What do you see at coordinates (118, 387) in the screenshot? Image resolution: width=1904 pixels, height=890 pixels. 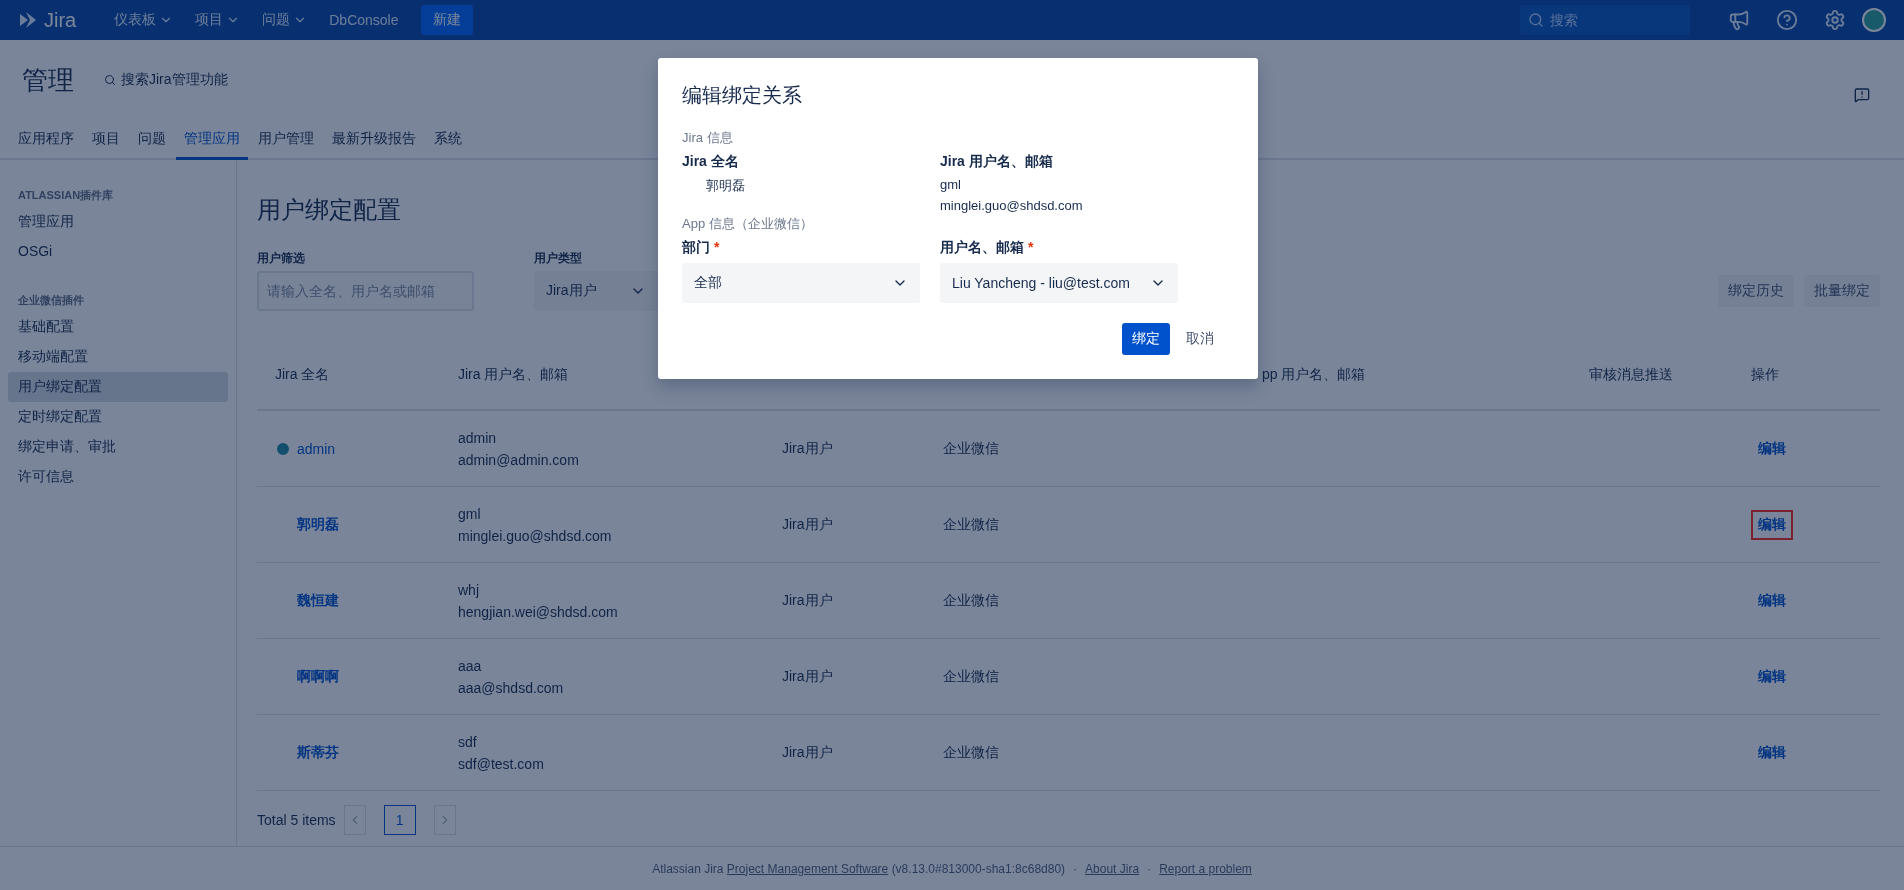 I see `sidebar-item: 用户绑定配置` at bounding box center [118, 387].